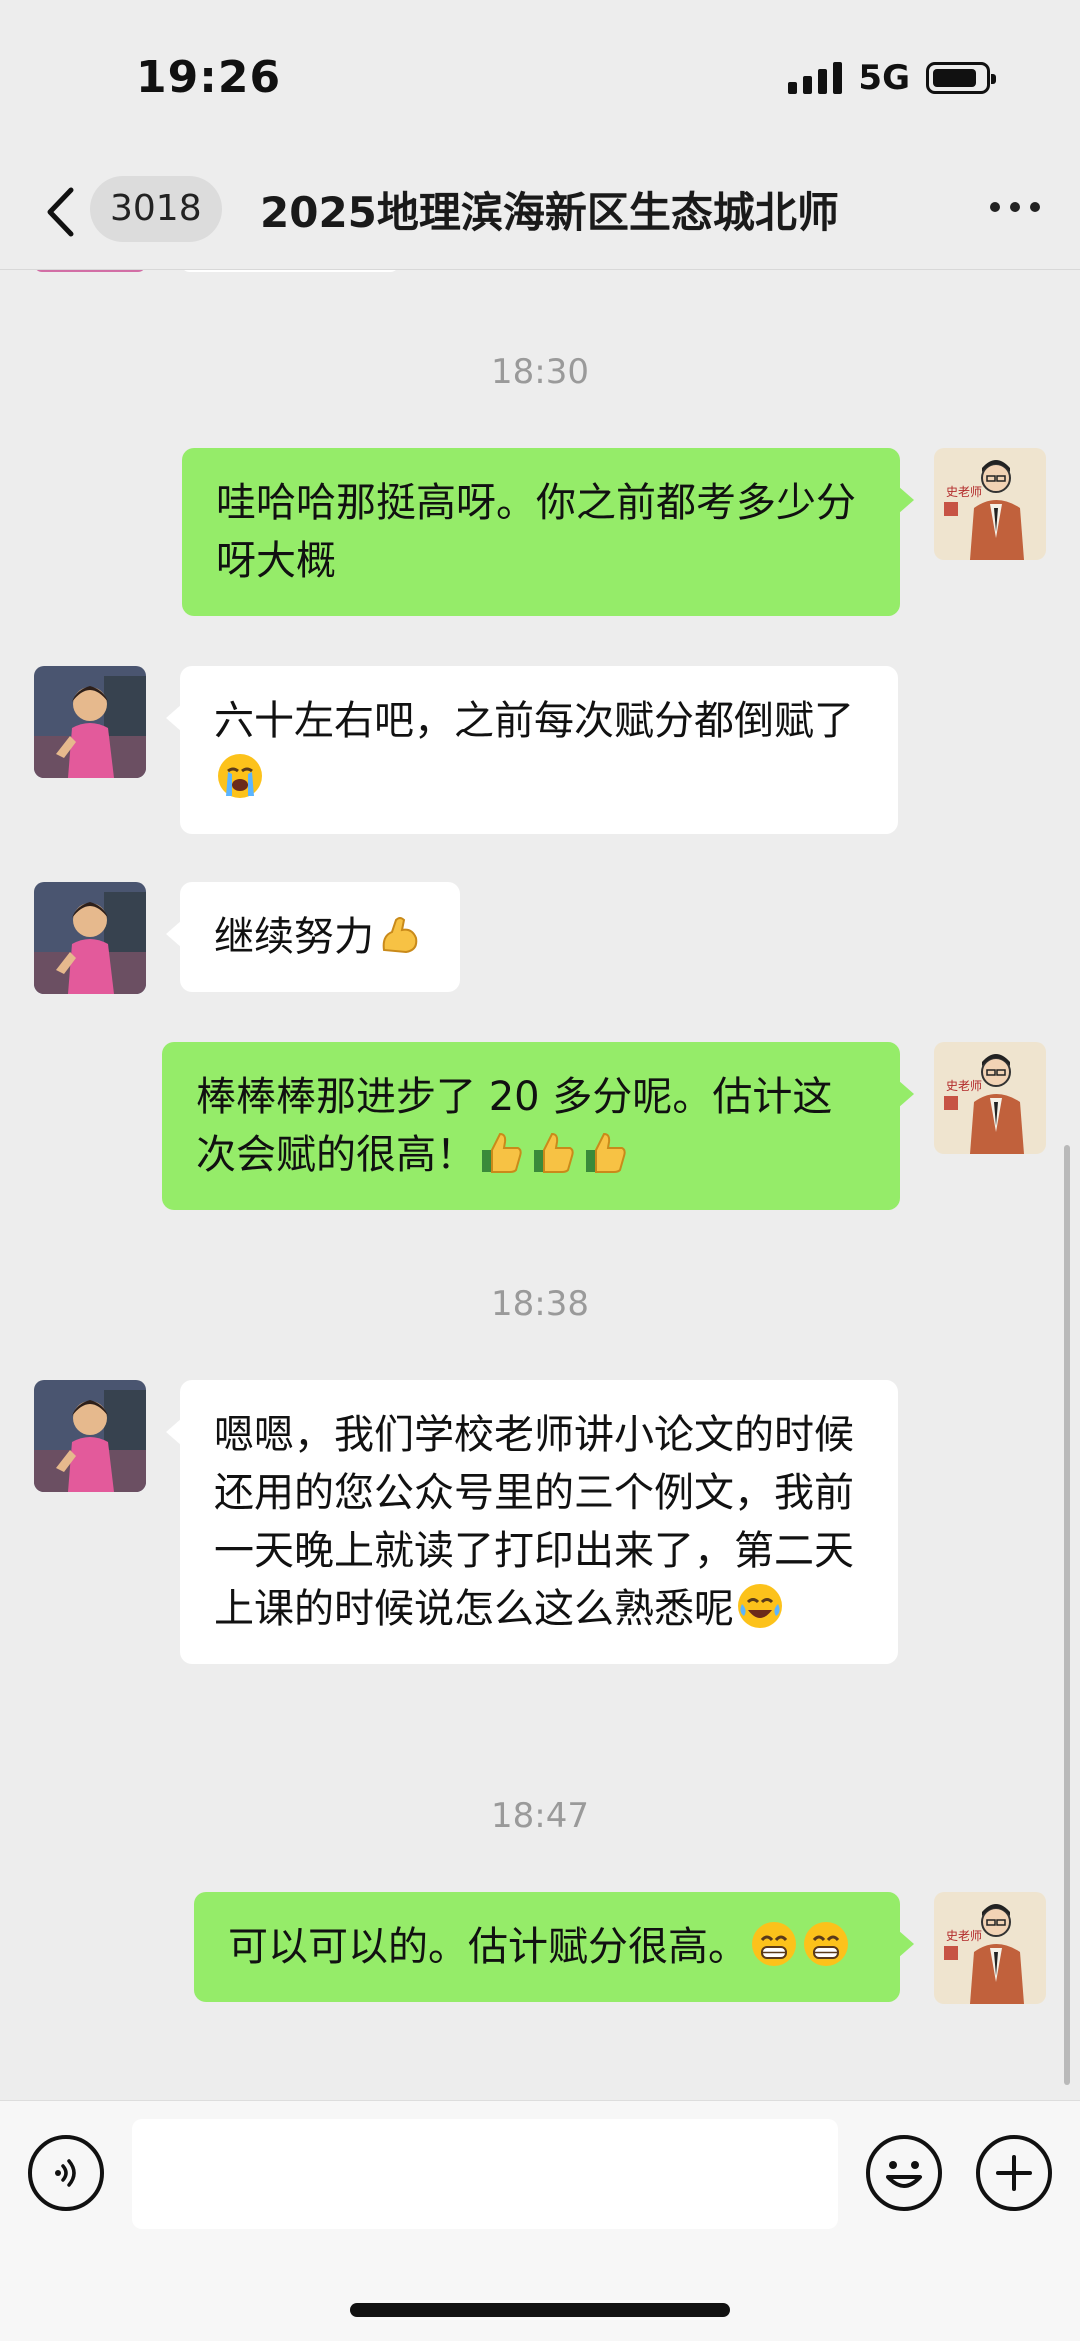 Image resolution: width=1080 pixels, height=2341 pixels. Describe the element at coordinates (538, 1126) in the screenshot. I see `message-bubble-outgoing: 棒棒棒那进步了 20 多分呢。估计这次会赋的很高！` at that location.